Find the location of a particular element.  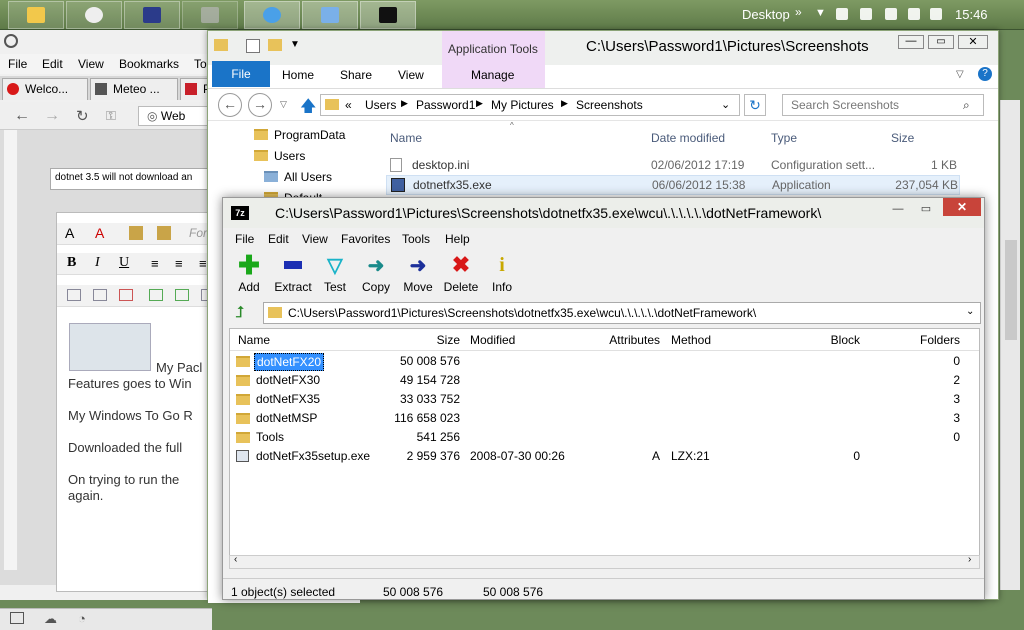

chevron-down-icon: ⌄ is located at coordinates (970, 311).